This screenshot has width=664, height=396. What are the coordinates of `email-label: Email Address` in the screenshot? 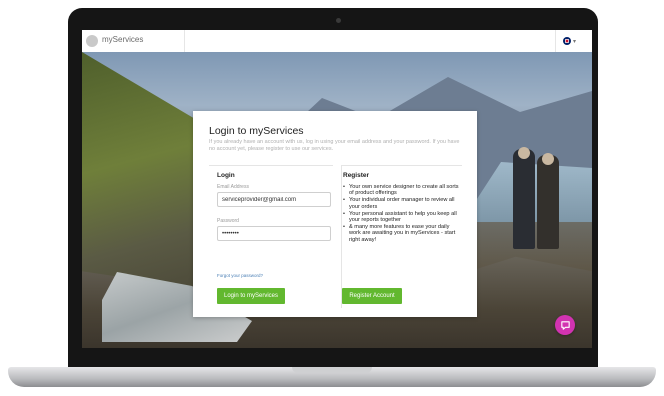 It's located at (233, 187).